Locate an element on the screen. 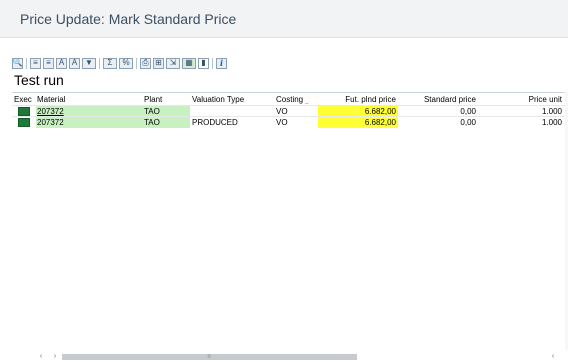 This screenshot has width=568, height=362. sort-indicator-icon: _ is located at coordinates (307, 101).